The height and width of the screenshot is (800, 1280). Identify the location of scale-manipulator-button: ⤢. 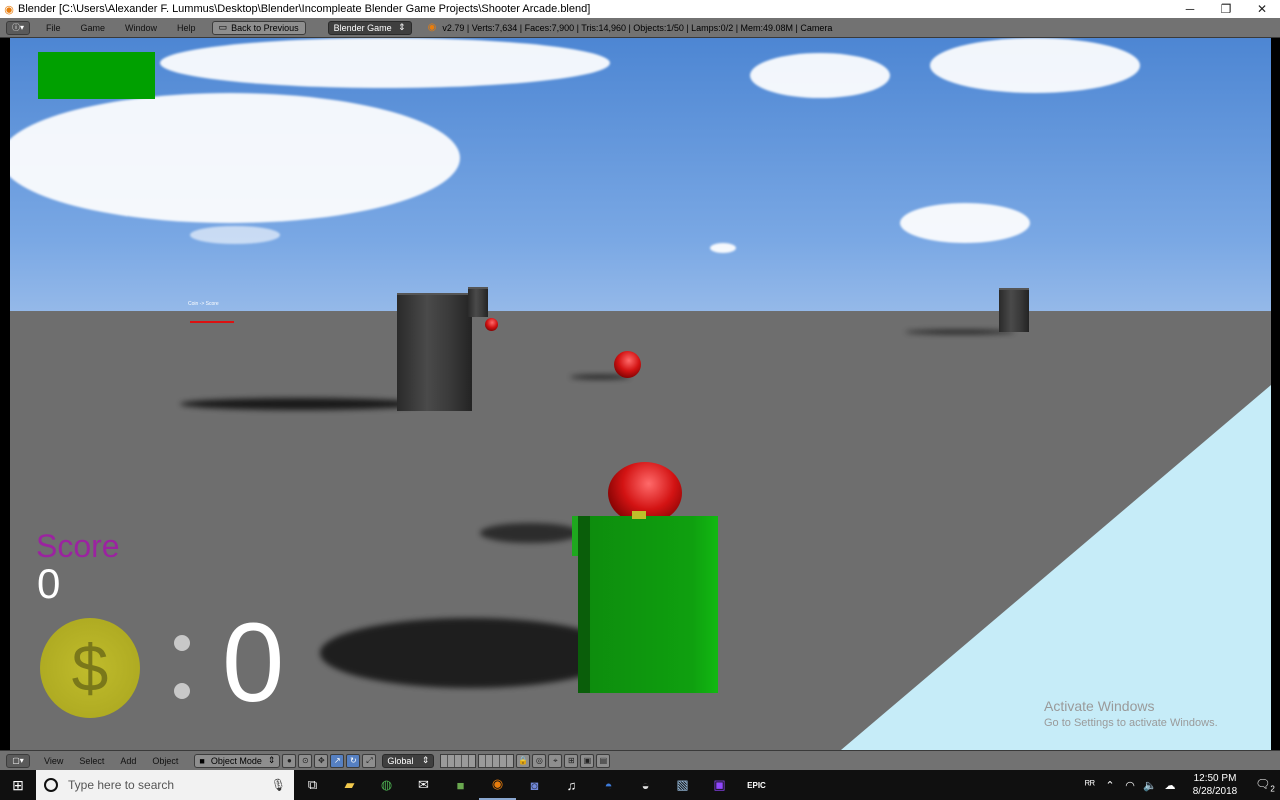
(369, 760).